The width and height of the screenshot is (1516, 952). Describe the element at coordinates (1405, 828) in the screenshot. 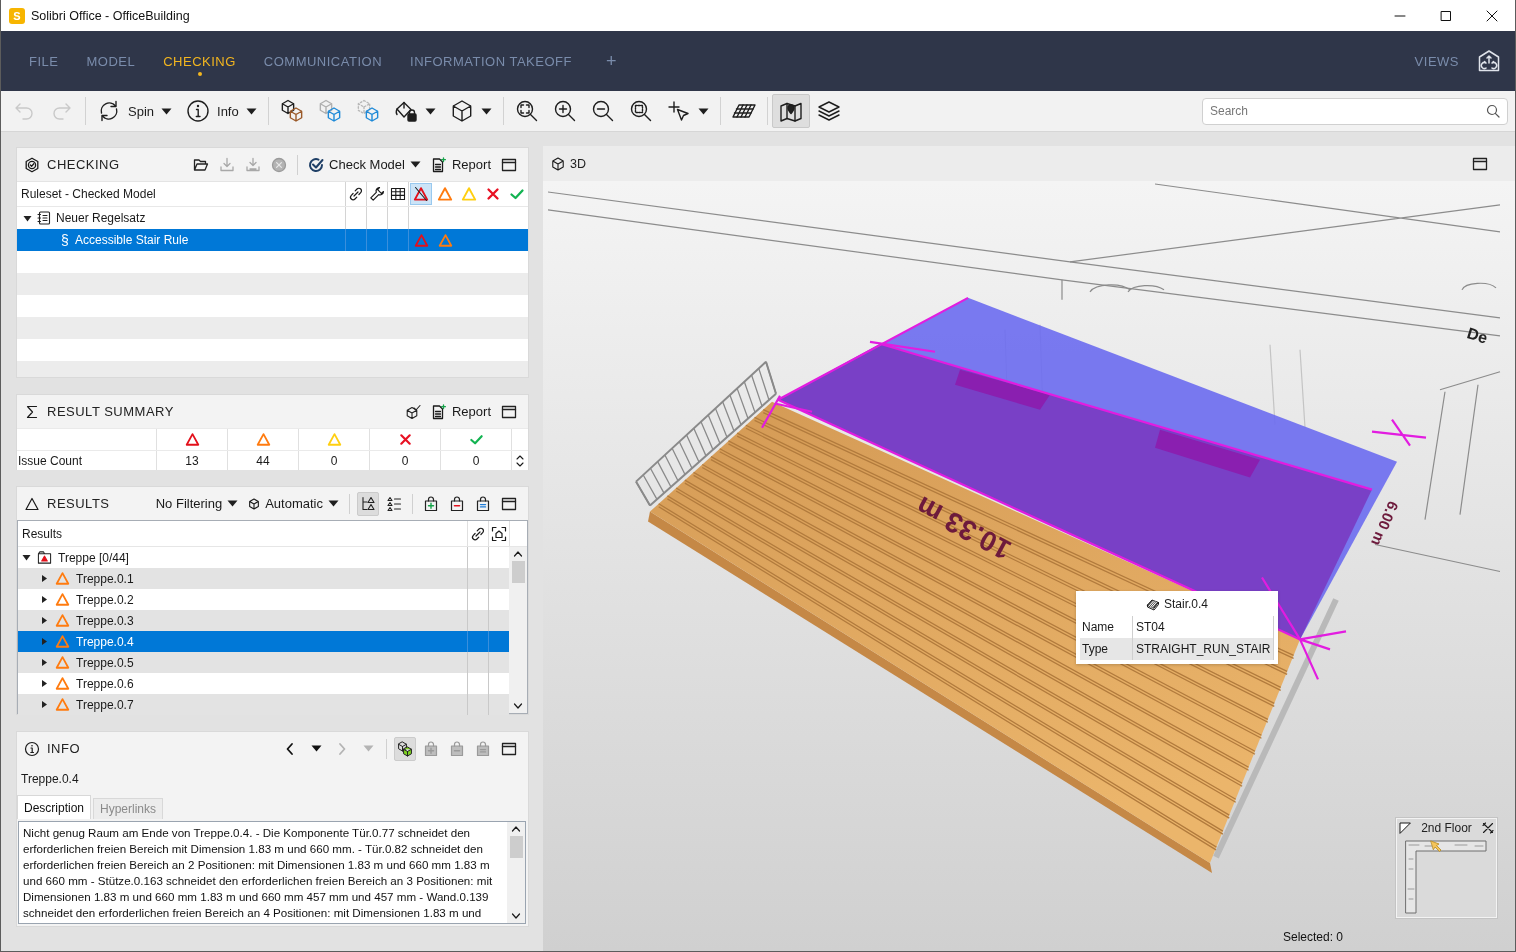

I see `corner-icon` at that location.